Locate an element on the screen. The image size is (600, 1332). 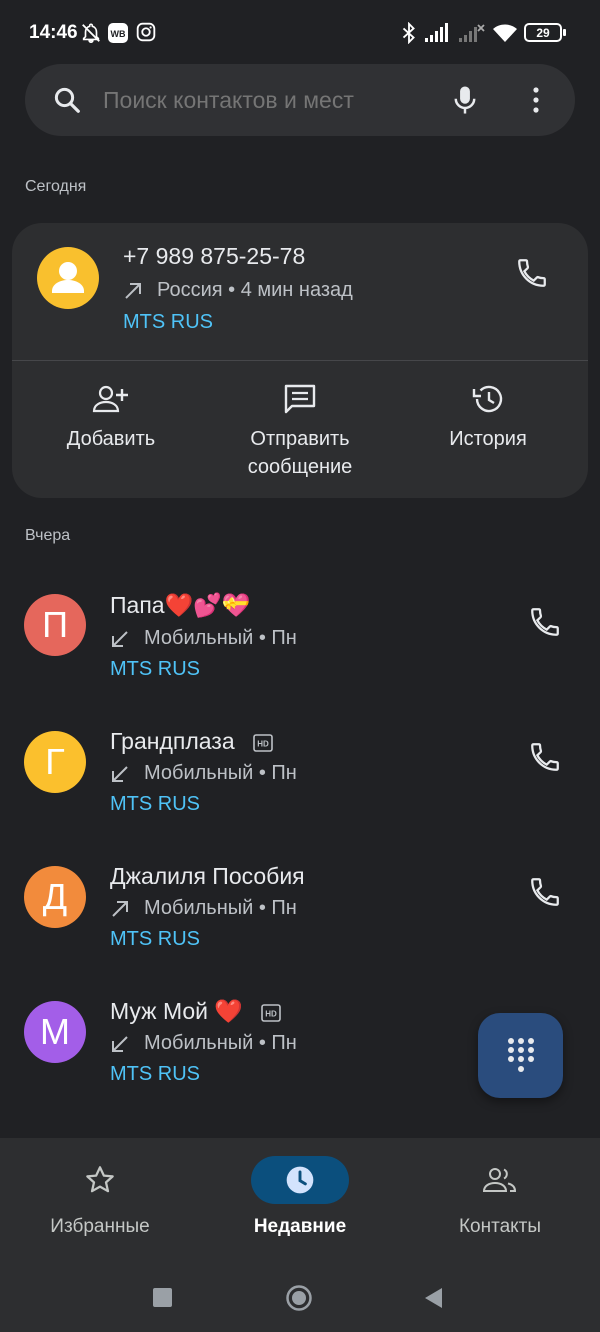
battery-icon: 29 is located at coordinates (543, 32).